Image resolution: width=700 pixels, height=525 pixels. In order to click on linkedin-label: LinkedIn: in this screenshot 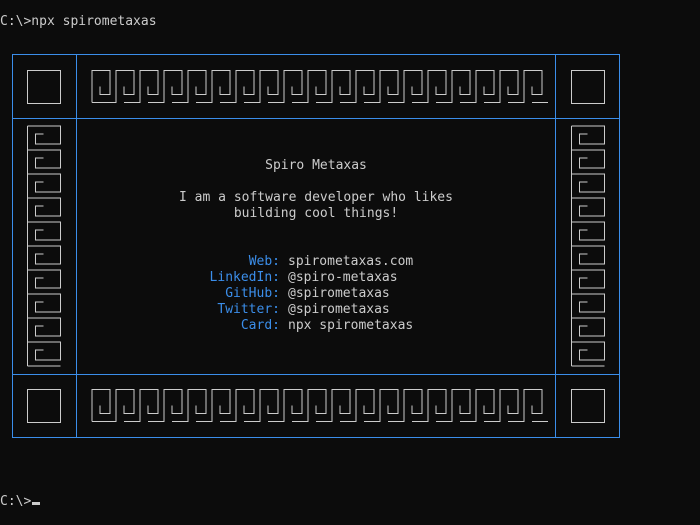, I will do `click(244, 277)`.